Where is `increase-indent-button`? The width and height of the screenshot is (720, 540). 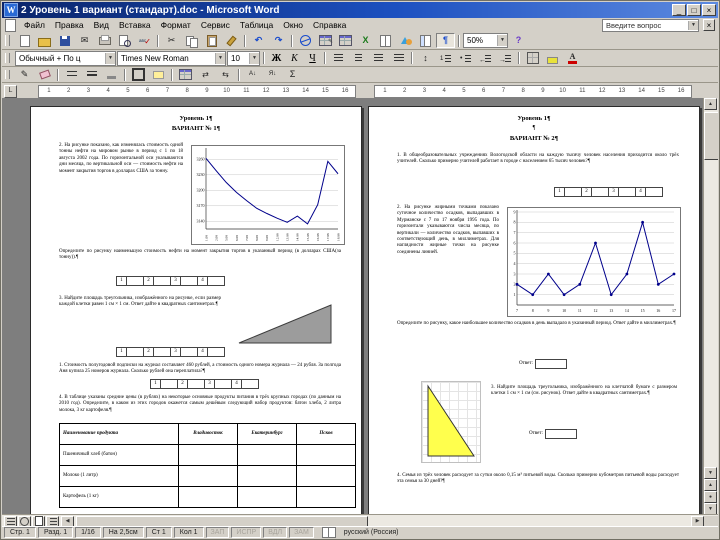
increase-indent-button is located at coordinates (505, 59).